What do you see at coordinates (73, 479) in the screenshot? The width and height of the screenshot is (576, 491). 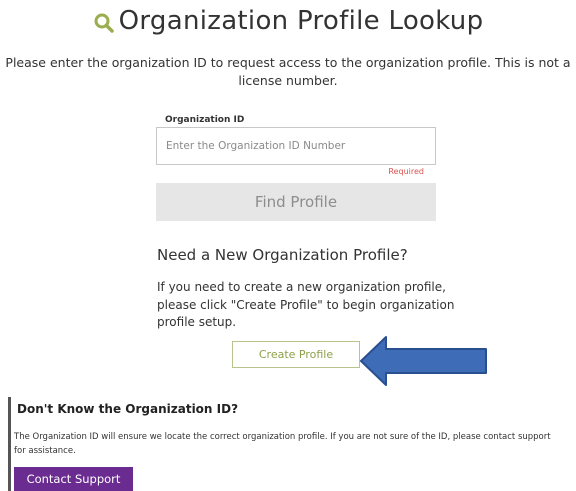 I see `contact-support-button: Contact Support` at bounding box center [73, 479].